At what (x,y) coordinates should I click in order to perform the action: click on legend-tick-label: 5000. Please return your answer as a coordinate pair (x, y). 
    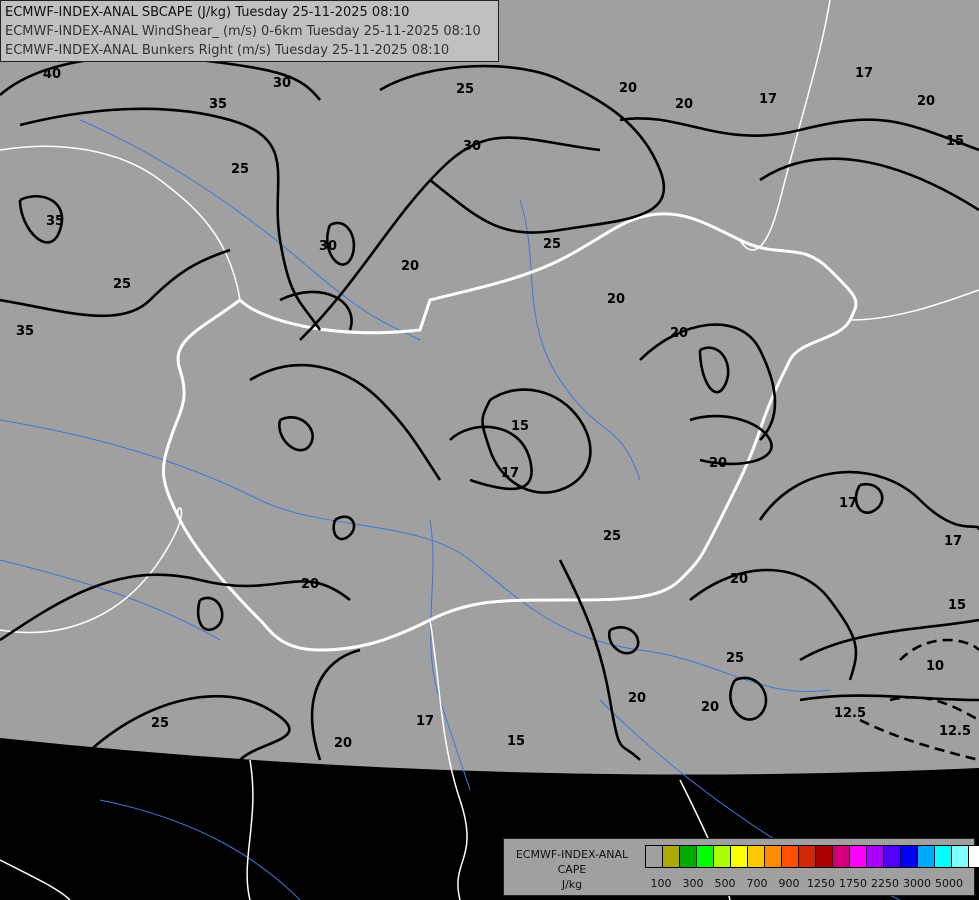
    Looking at the image, I should click on (949, 883).